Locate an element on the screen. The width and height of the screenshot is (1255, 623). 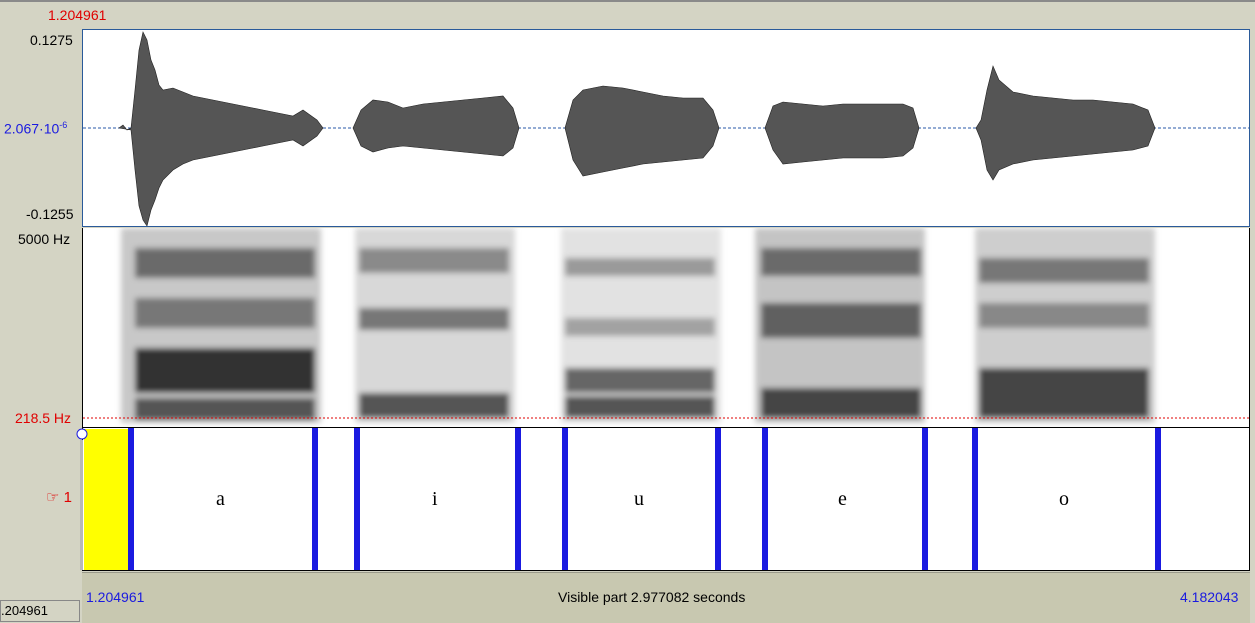
tier-handle-icon is located at coordinates (82, 434).